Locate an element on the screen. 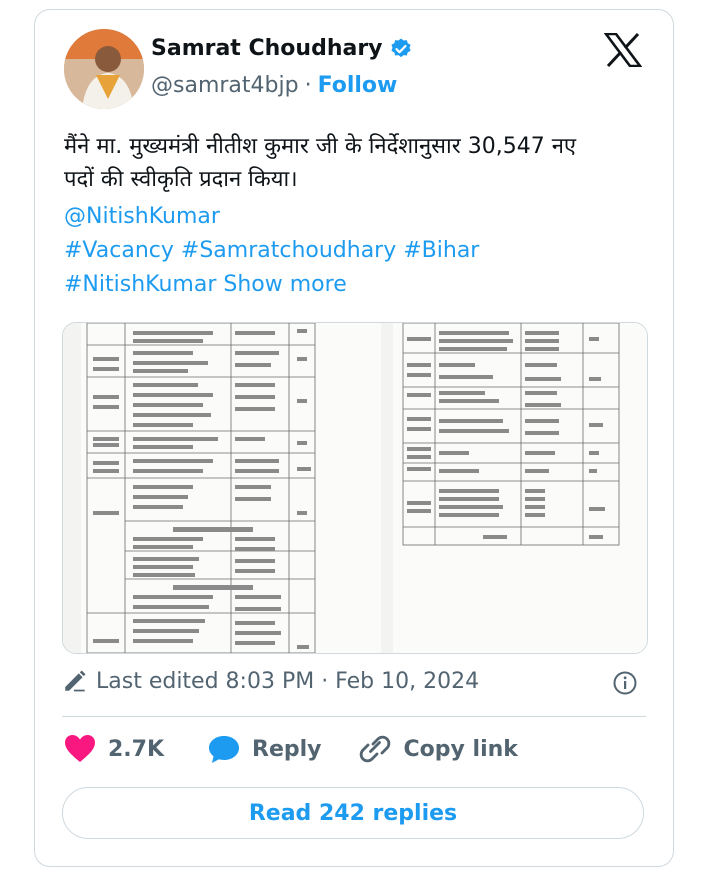 The image size is (706, 881). copy-link-label: Copy link is located at coordinates (460, 749).